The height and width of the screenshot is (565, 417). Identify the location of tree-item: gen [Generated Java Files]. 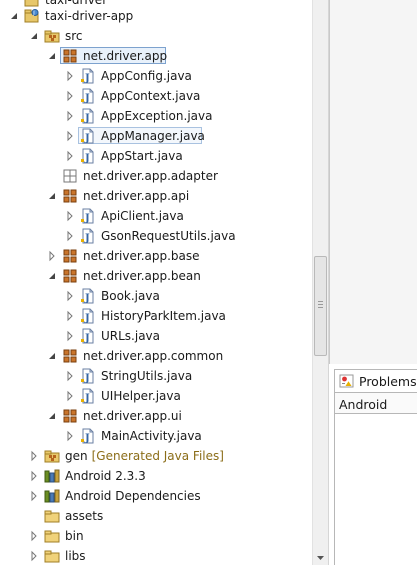
(156, 456).